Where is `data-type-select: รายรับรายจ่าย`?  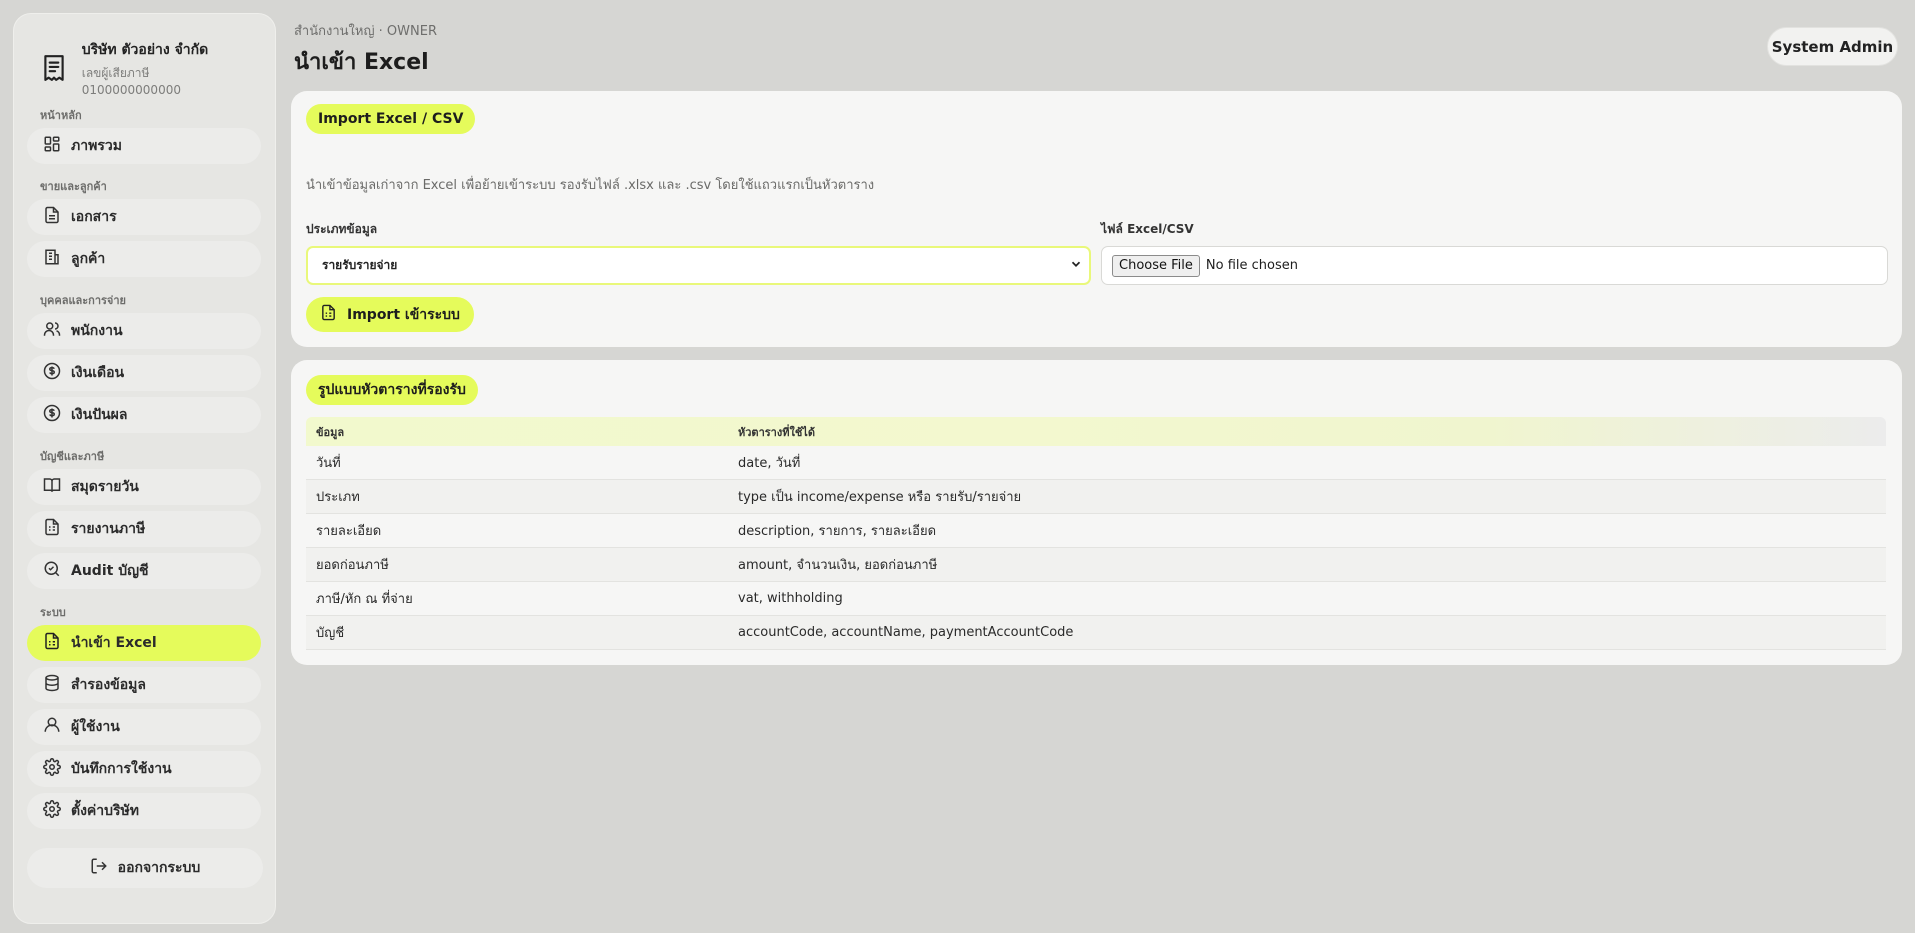 data-type-select: รายรับรายจ่าย is located at coordinates (698, 265).